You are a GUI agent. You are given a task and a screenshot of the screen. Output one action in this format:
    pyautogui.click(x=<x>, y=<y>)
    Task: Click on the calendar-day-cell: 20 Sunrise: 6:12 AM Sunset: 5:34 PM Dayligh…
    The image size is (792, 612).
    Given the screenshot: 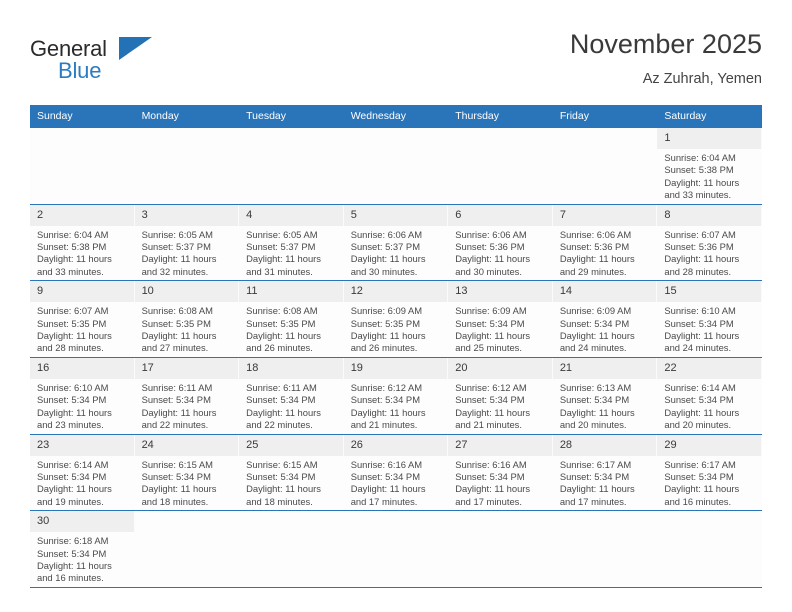 What is the action you would take?
    pyautogui.click(x=500, y=396)
    